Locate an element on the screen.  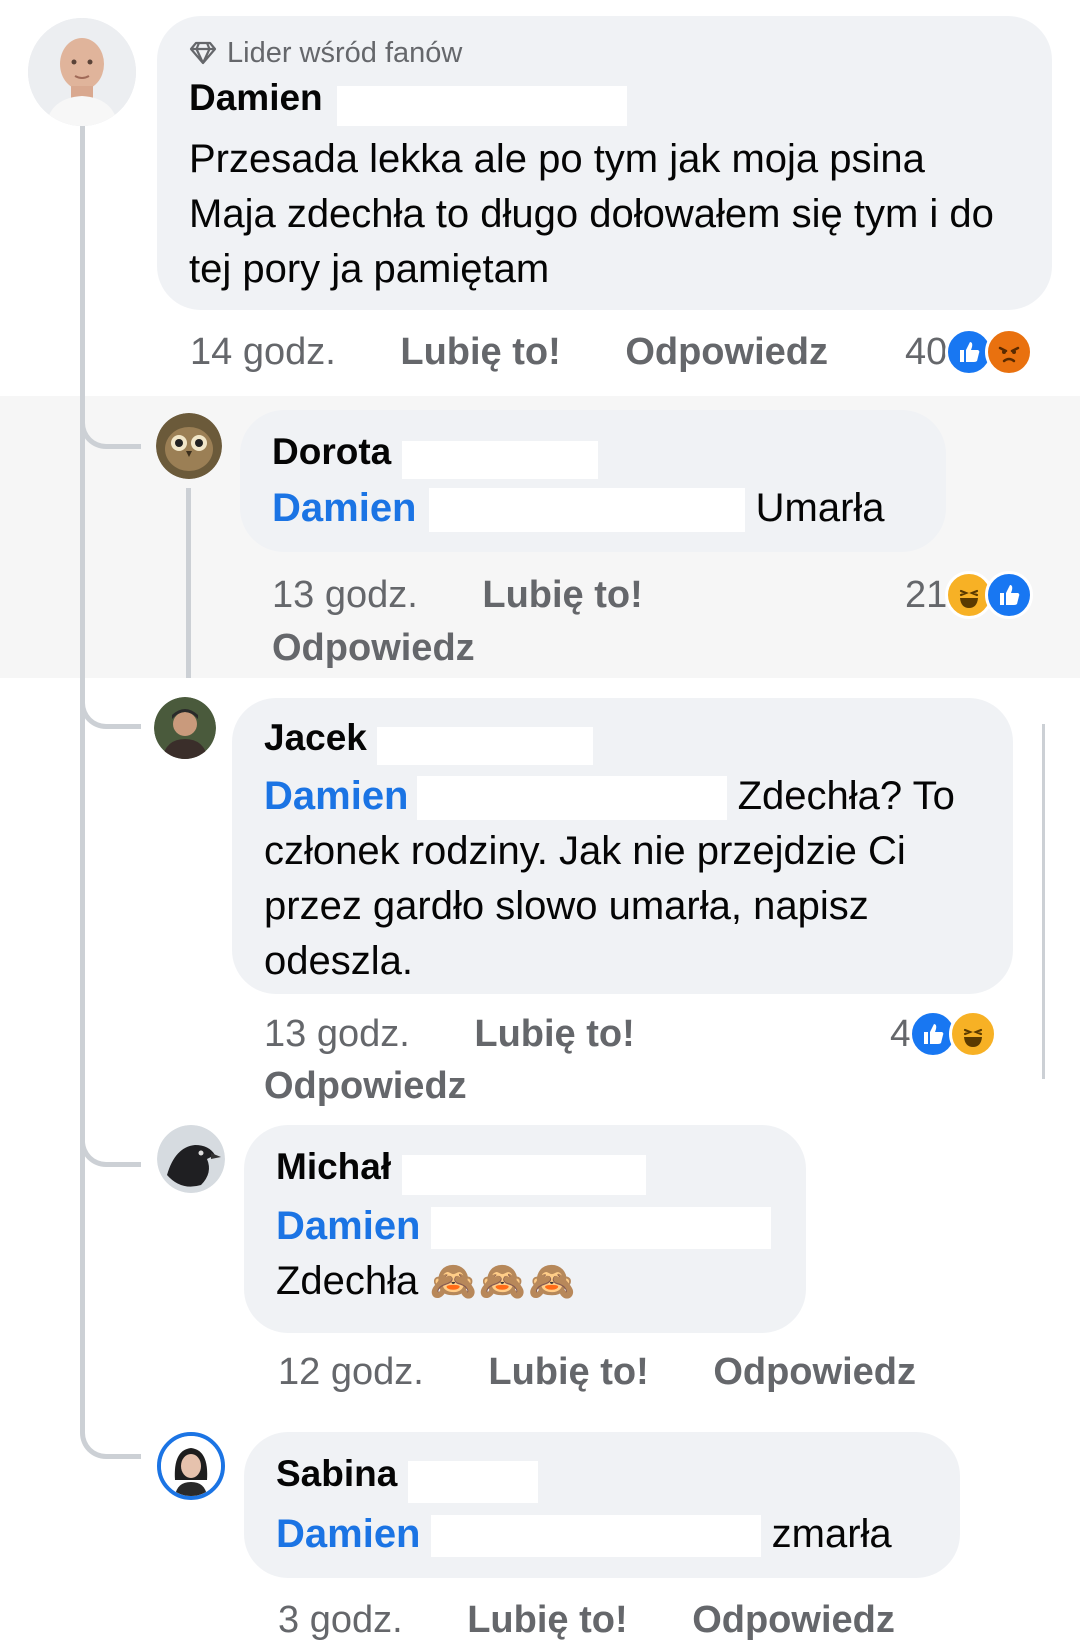
fan-badge: Lider wśród fanów is located at coordinates (604, 53).